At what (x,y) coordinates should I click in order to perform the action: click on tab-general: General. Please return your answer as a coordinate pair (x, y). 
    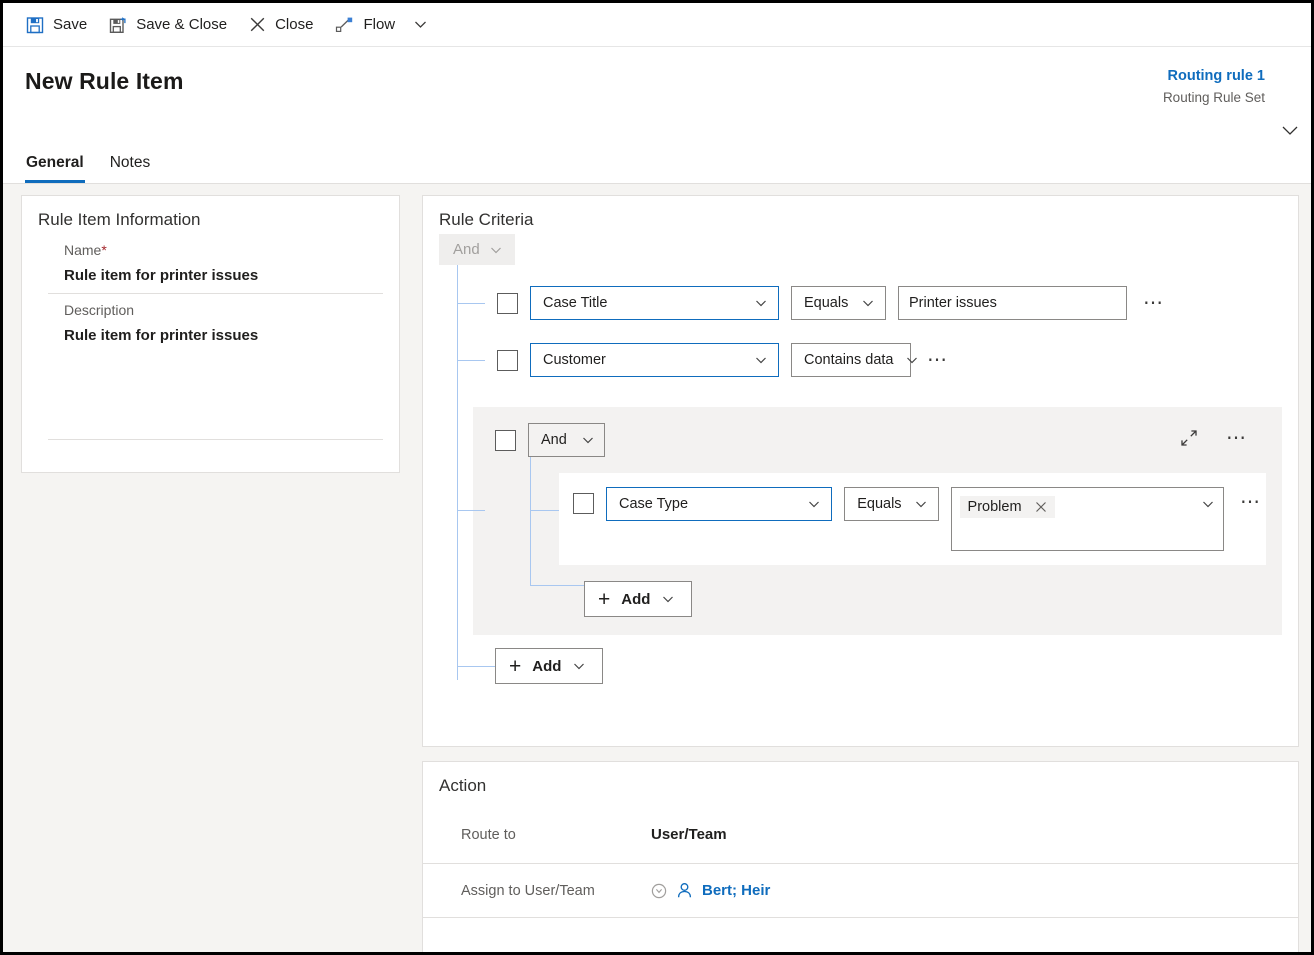
    Looking at the image, I should click on (55, 165).